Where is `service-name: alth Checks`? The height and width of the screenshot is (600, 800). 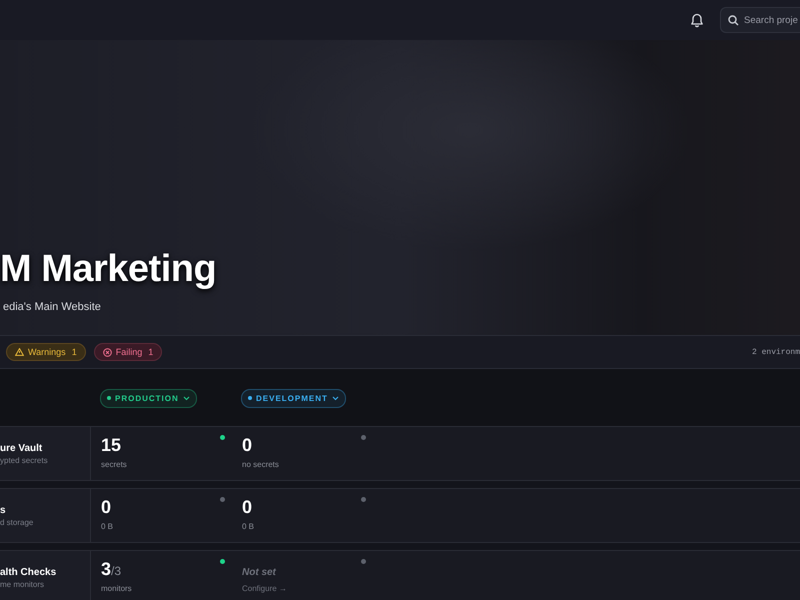 service-name: alth Checks is located at coordinates (29, 572).